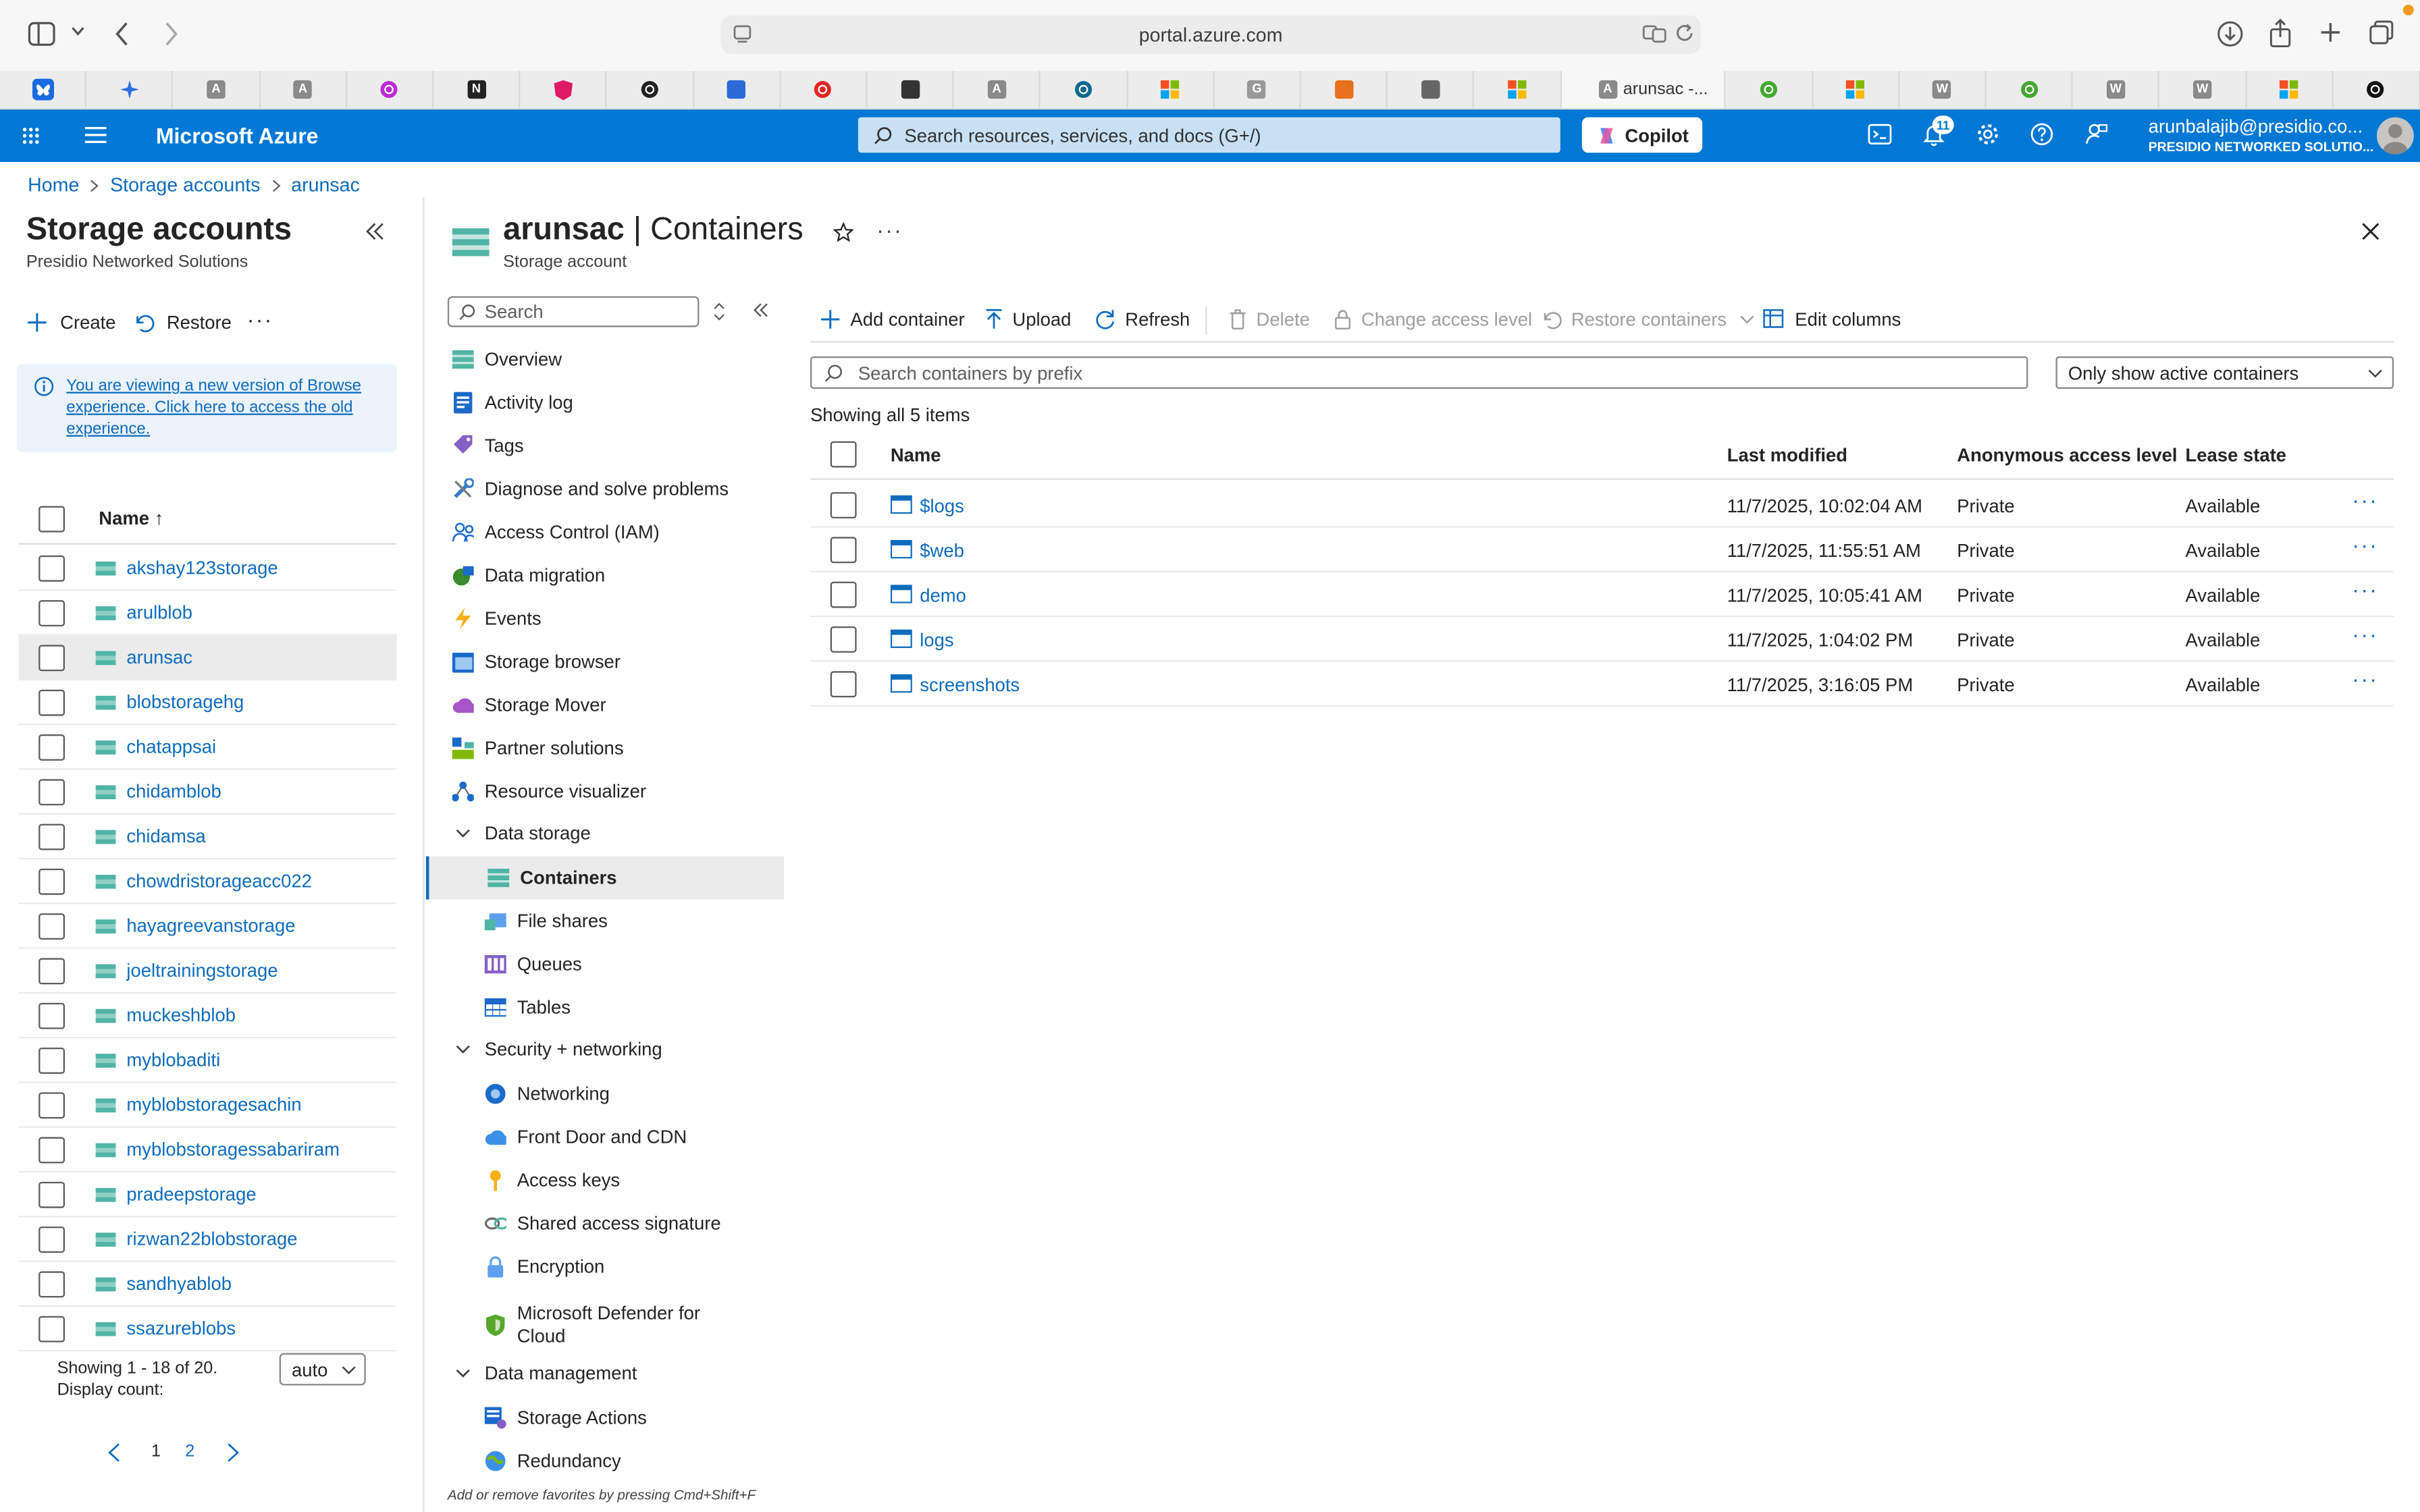 This screenshot has height=1512, width=2420. I want to click on storage-account-name: hayagreevanstorage, so click(210, 925).